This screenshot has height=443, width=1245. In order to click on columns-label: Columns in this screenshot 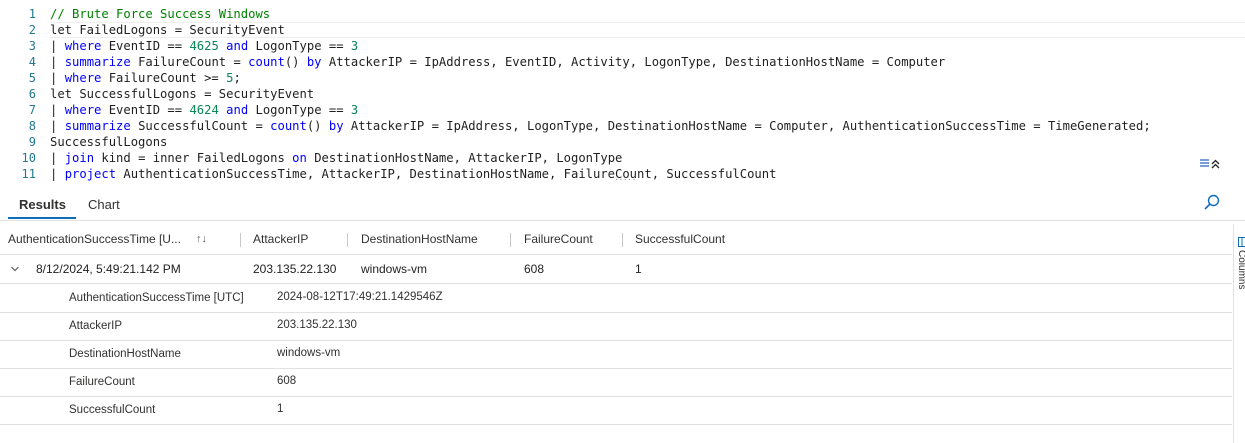, I will do `click(1240, 269)`.